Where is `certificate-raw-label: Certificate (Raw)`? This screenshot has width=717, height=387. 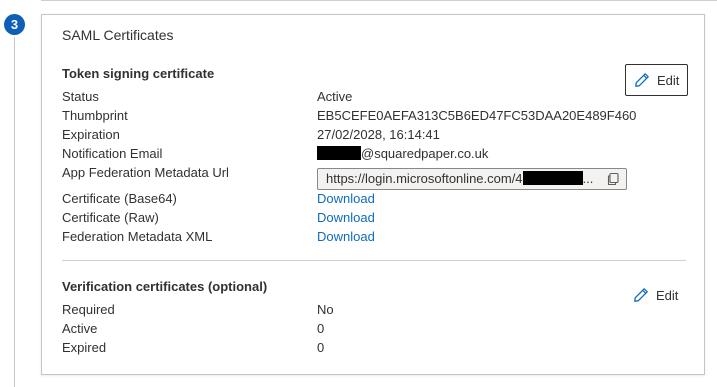
certificate-raw-label: Certificate (Raw) is located at coordinates (110, 217).